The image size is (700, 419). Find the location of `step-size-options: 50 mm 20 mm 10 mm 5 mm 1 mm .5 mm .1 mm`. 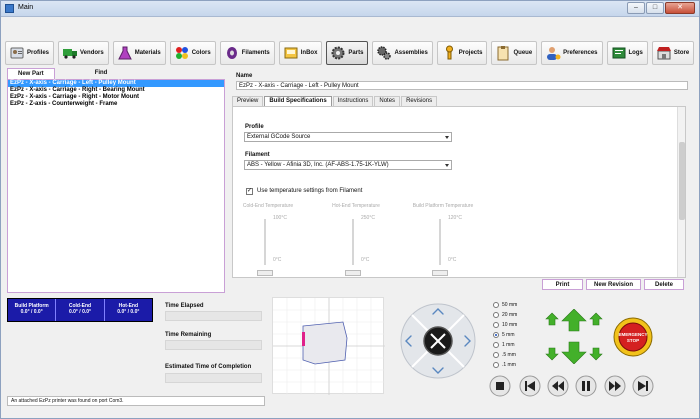

step-size-options: 50 mm 20 mm 10 mm 5 mm 1 mm .5 mm .1 mm is located at coordinates (514, 335).